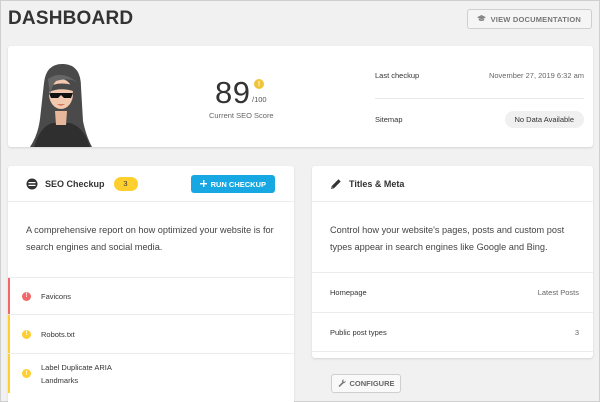 This screenshot has width=600, height=402. I want to click on error-icon: !, so click(26, 296).